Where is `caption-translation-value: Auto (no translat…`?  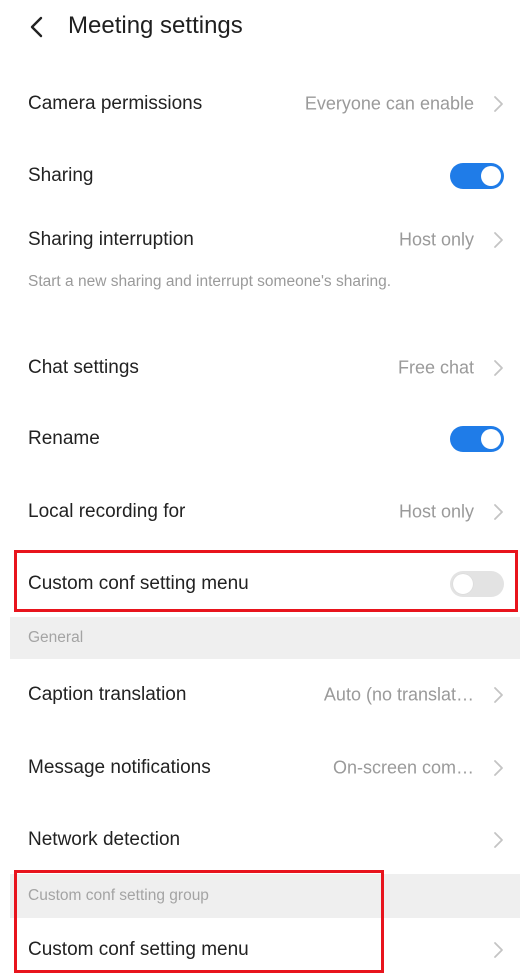 caption-translation-value: Auto (no translat… is located at coordinates (398, 694).